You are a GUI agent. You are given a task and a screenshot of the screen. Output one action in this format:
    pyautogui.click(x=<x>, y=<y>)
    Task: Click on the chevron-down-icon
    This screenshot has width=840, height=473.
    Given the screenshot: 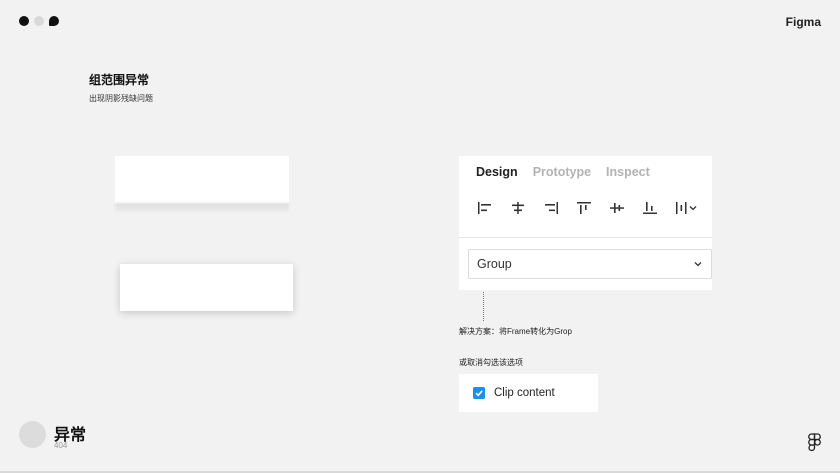 What is the action you would take?
    pyautogui.click(x=698, y=264)
    